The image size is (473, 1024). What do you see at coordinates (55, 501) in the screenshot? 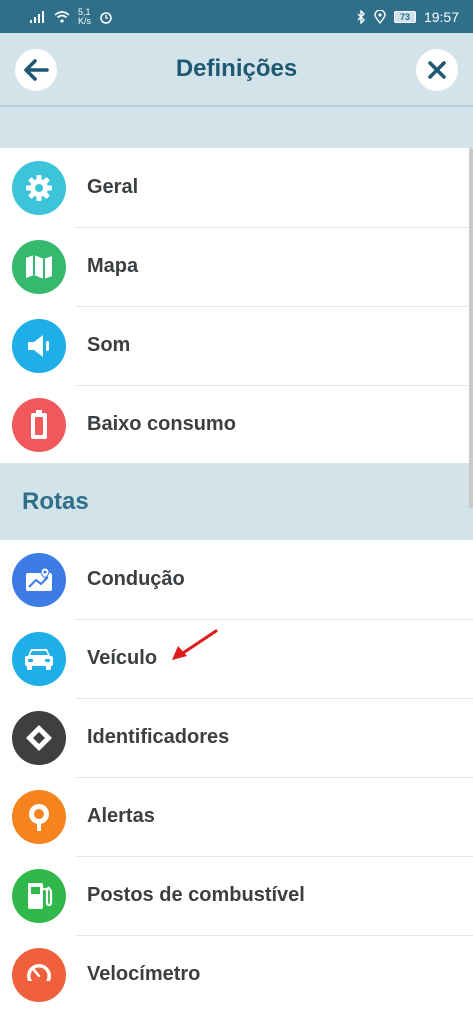
I see `section-title: Rotas` at bounding box center [55, 501].